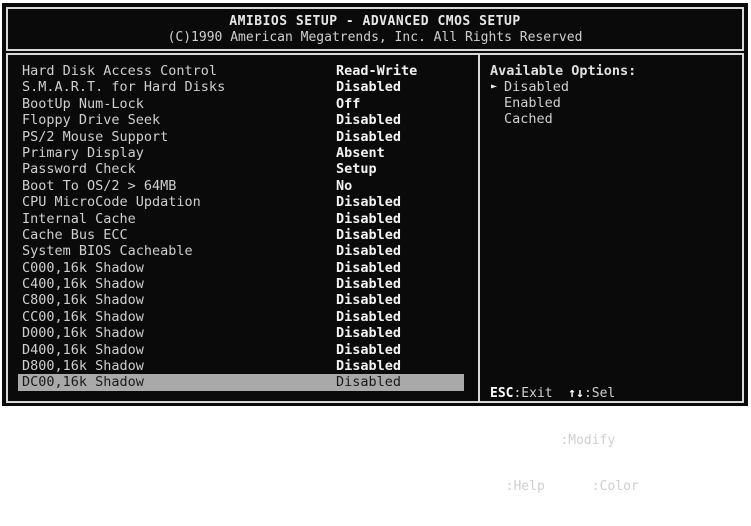 This screenshot has height=526, width=751. Describe the element at coordinates (376, 71) in the screenshot. I see `setting-value: Read-Write` at that location.